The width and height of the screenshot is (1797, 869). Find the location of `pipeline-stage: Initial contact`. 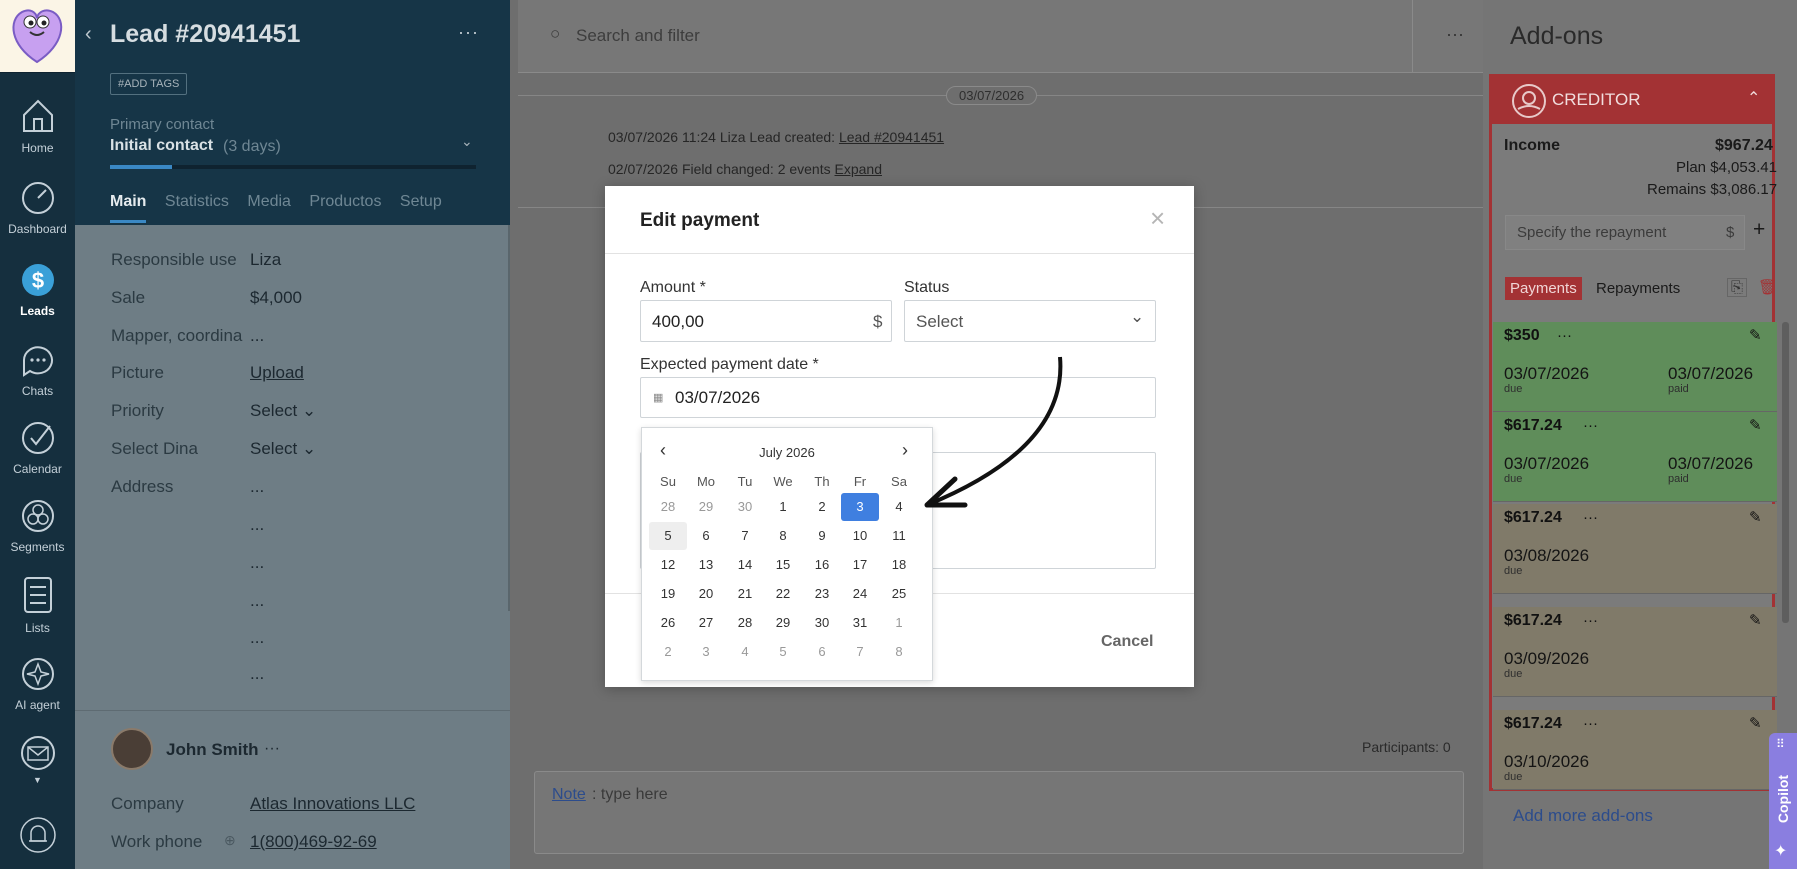

pipeline-stage: Initial contact is located at coordinates (161, 146).